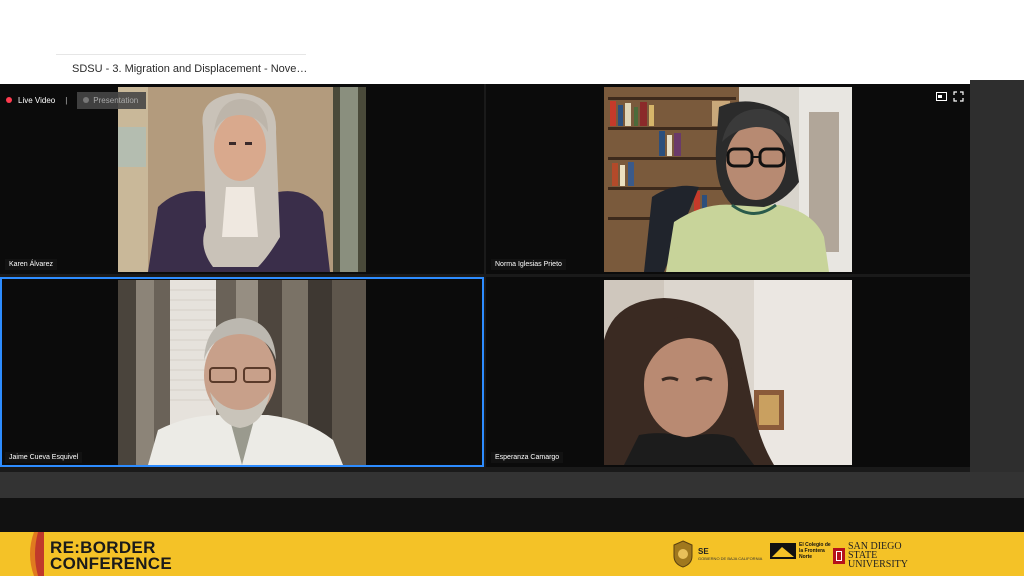 The image size is (1024, 576). What do you see at coordinates (527, 457) in the screenshot?
I see `participant-name-esperanza: Esperanza Camargo` at bounding box center [527, 457].